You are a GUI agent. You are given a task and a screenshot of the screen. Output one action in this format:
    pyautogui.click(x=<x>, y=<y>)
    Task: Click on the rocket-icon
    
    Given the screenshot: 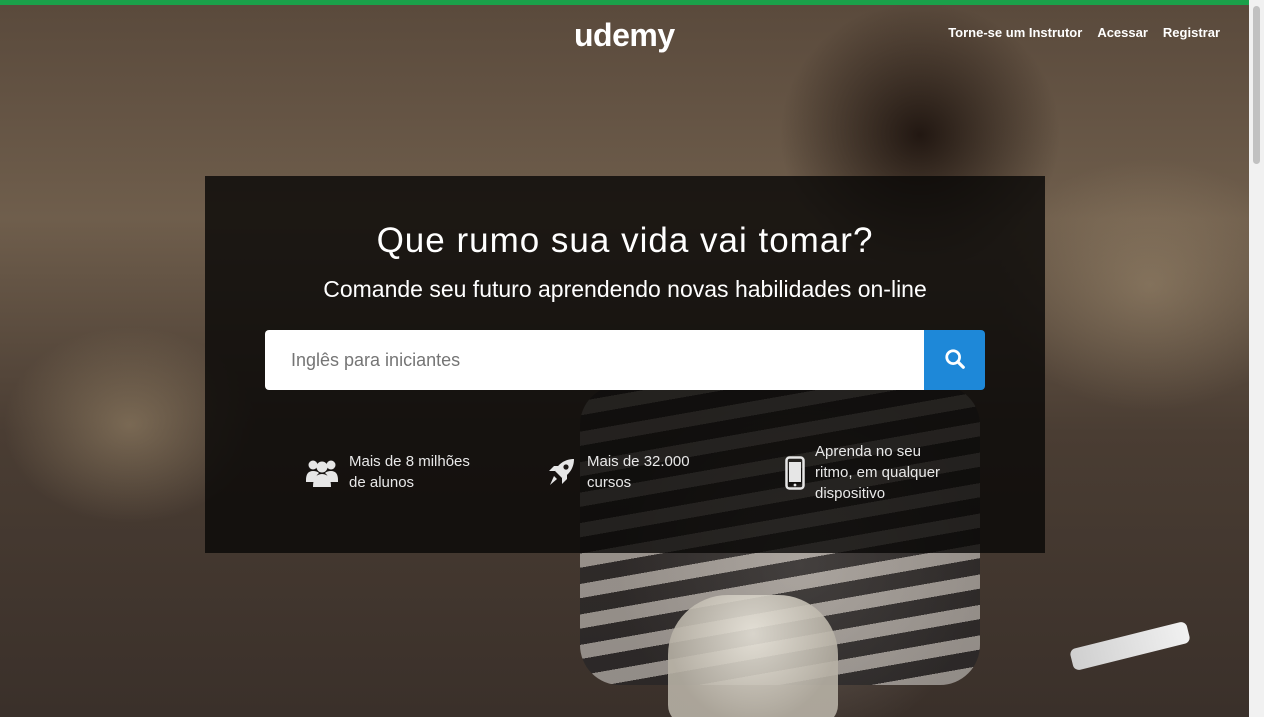 What is the action you would take?
    pyautogui.click(x=561, y=472)
    